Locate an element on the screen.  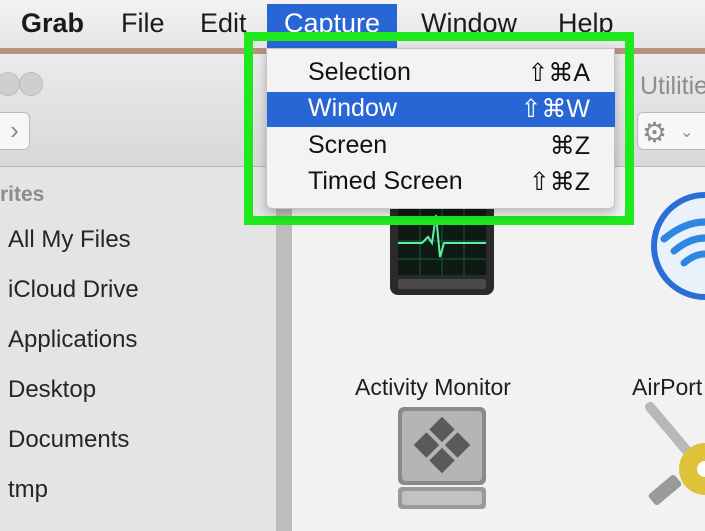
sidebar-item-icloud-drive: iCloud Drive is located at coordinates (73, 290).